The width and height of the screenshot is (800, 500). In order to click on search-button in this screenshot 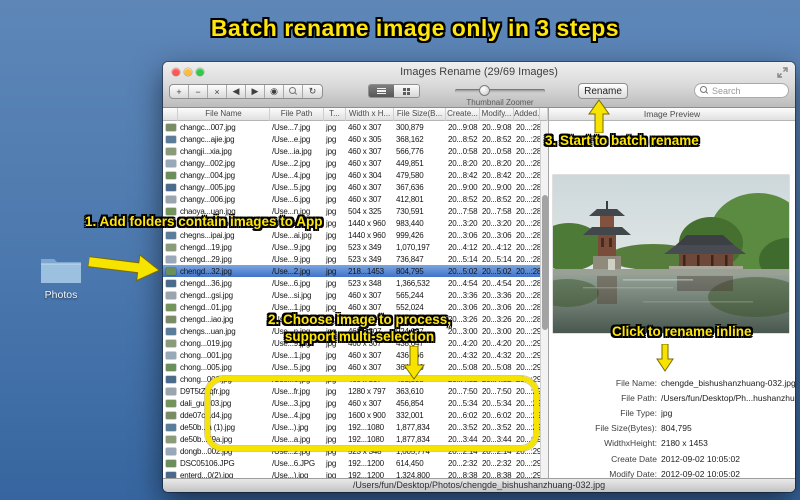, I will do `click(293, 91)`.